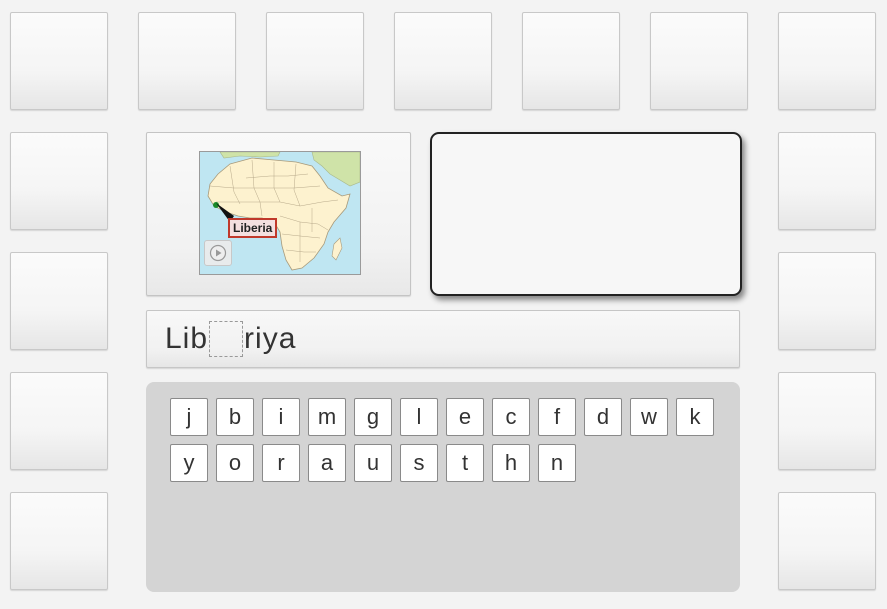 This screenshot has height=609, width=887. What do you see at coordinates (281, 417) in the screenshot?
I see `letter-key: i` at bounding box center [281, 417].